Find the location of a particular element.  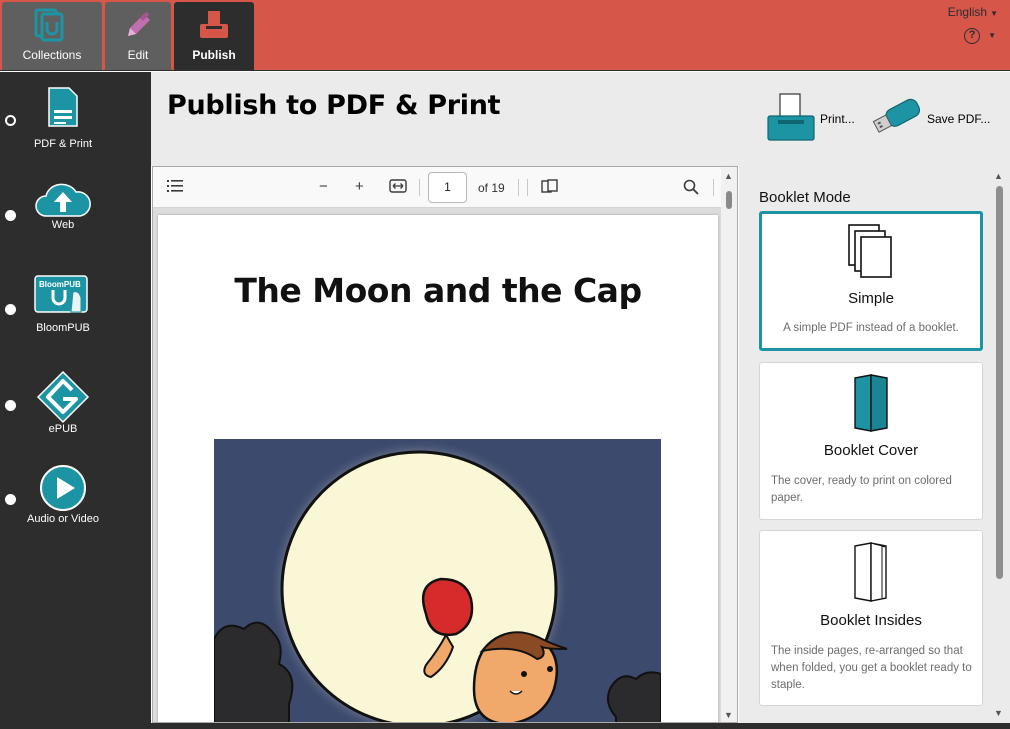

booklet-cover-icon is located at coordinates (871, 406).